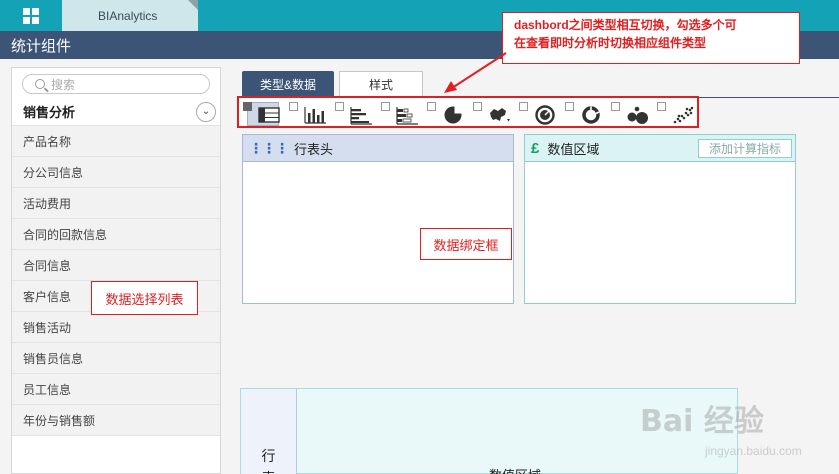 This screenshot has width=839, height=474. Describe the element at coordinates (660, 219) in the screenshot. I see `value-area-panel: £ 数值区域 添加计算指标` at that location.